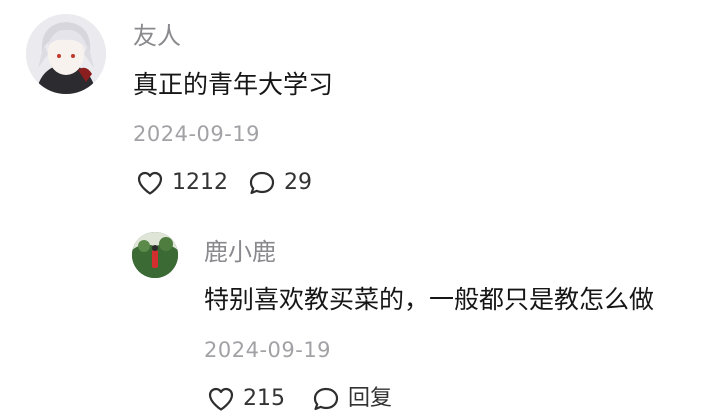 The width and height of the screenshot is (728, 418). What do you see at coordinates (200, 182) in the screenshot?
I see `like-count: 1212` at bounding box center [200, 182].